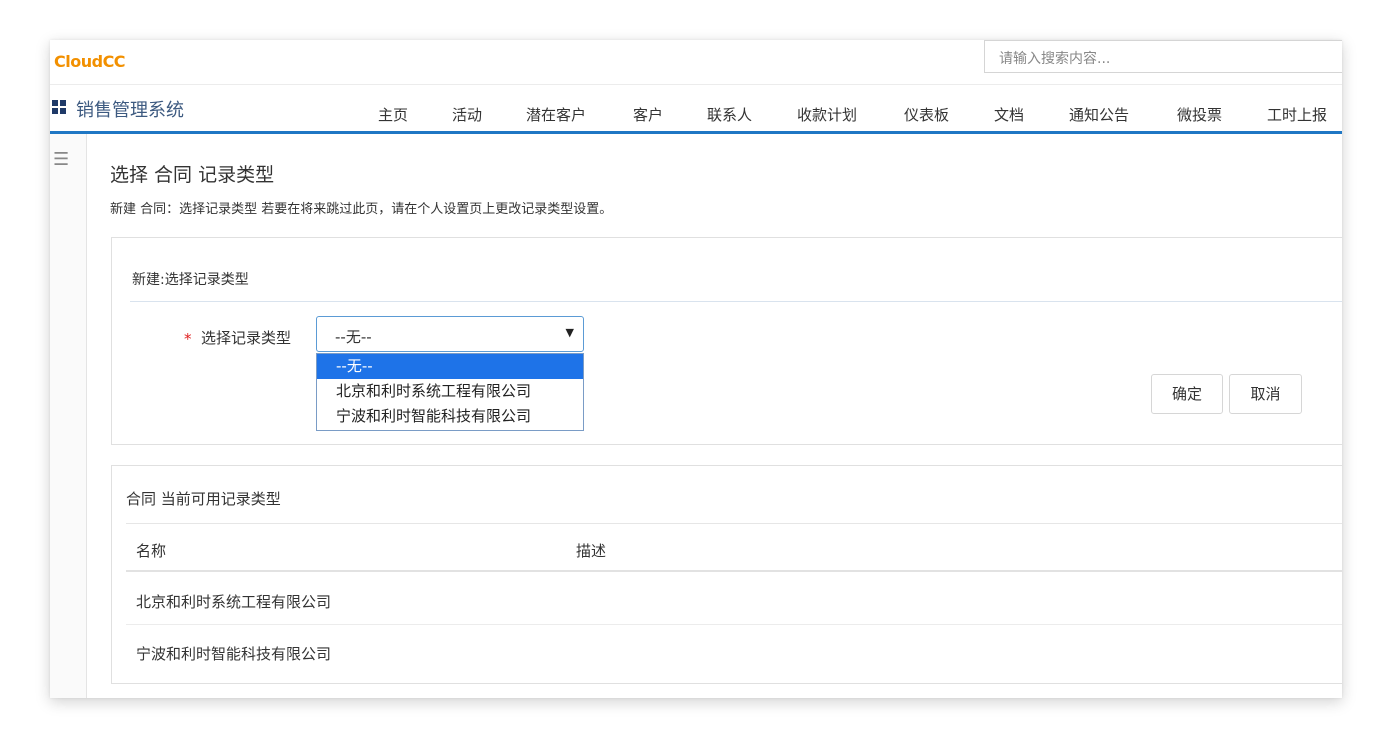 The image size is (1400, 740). I want to click on nav-item-home: 主页, so click(393, 114).